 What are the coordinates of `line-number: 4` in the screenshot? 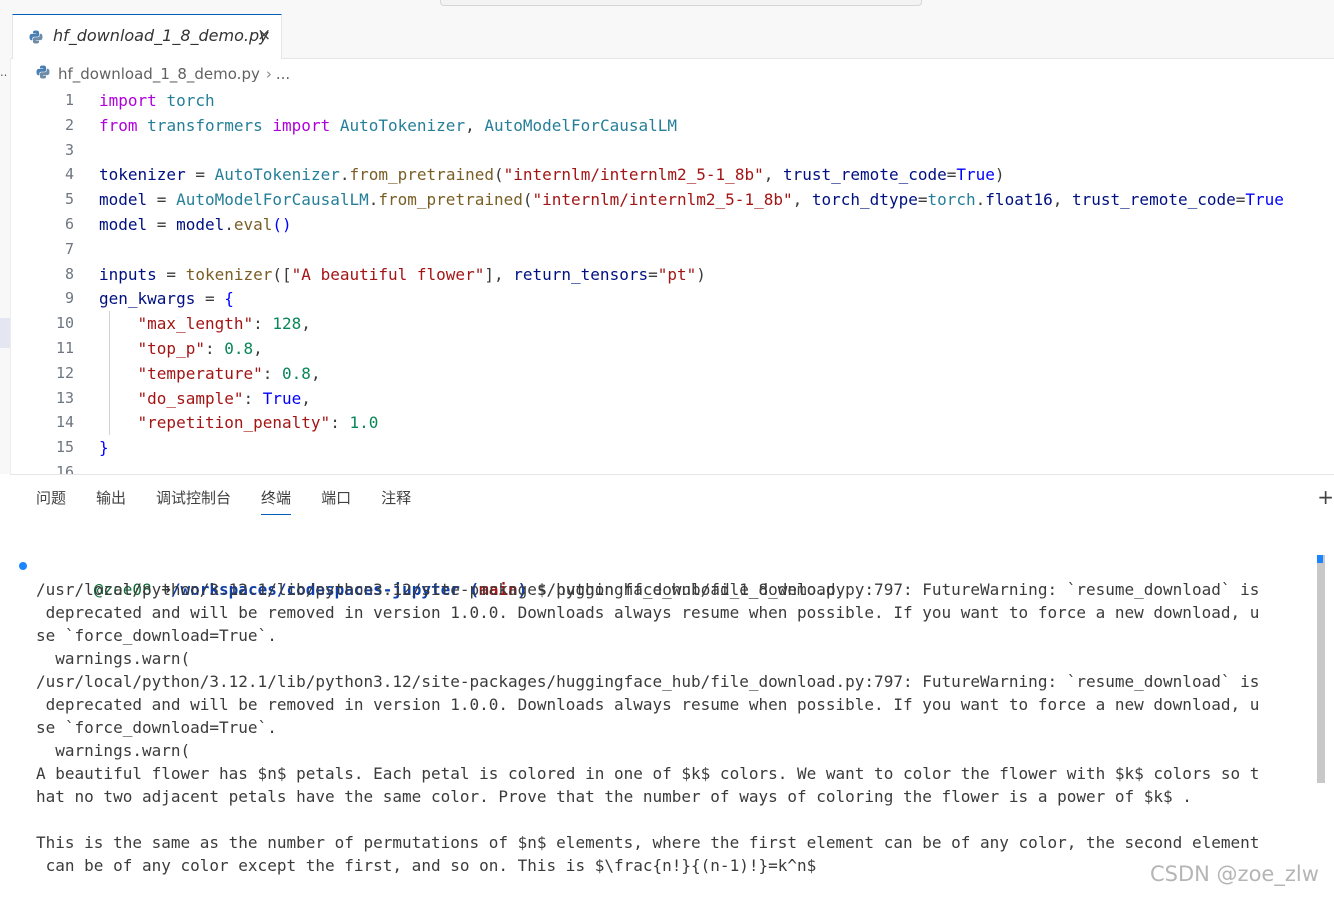 It's located at (69, 174).